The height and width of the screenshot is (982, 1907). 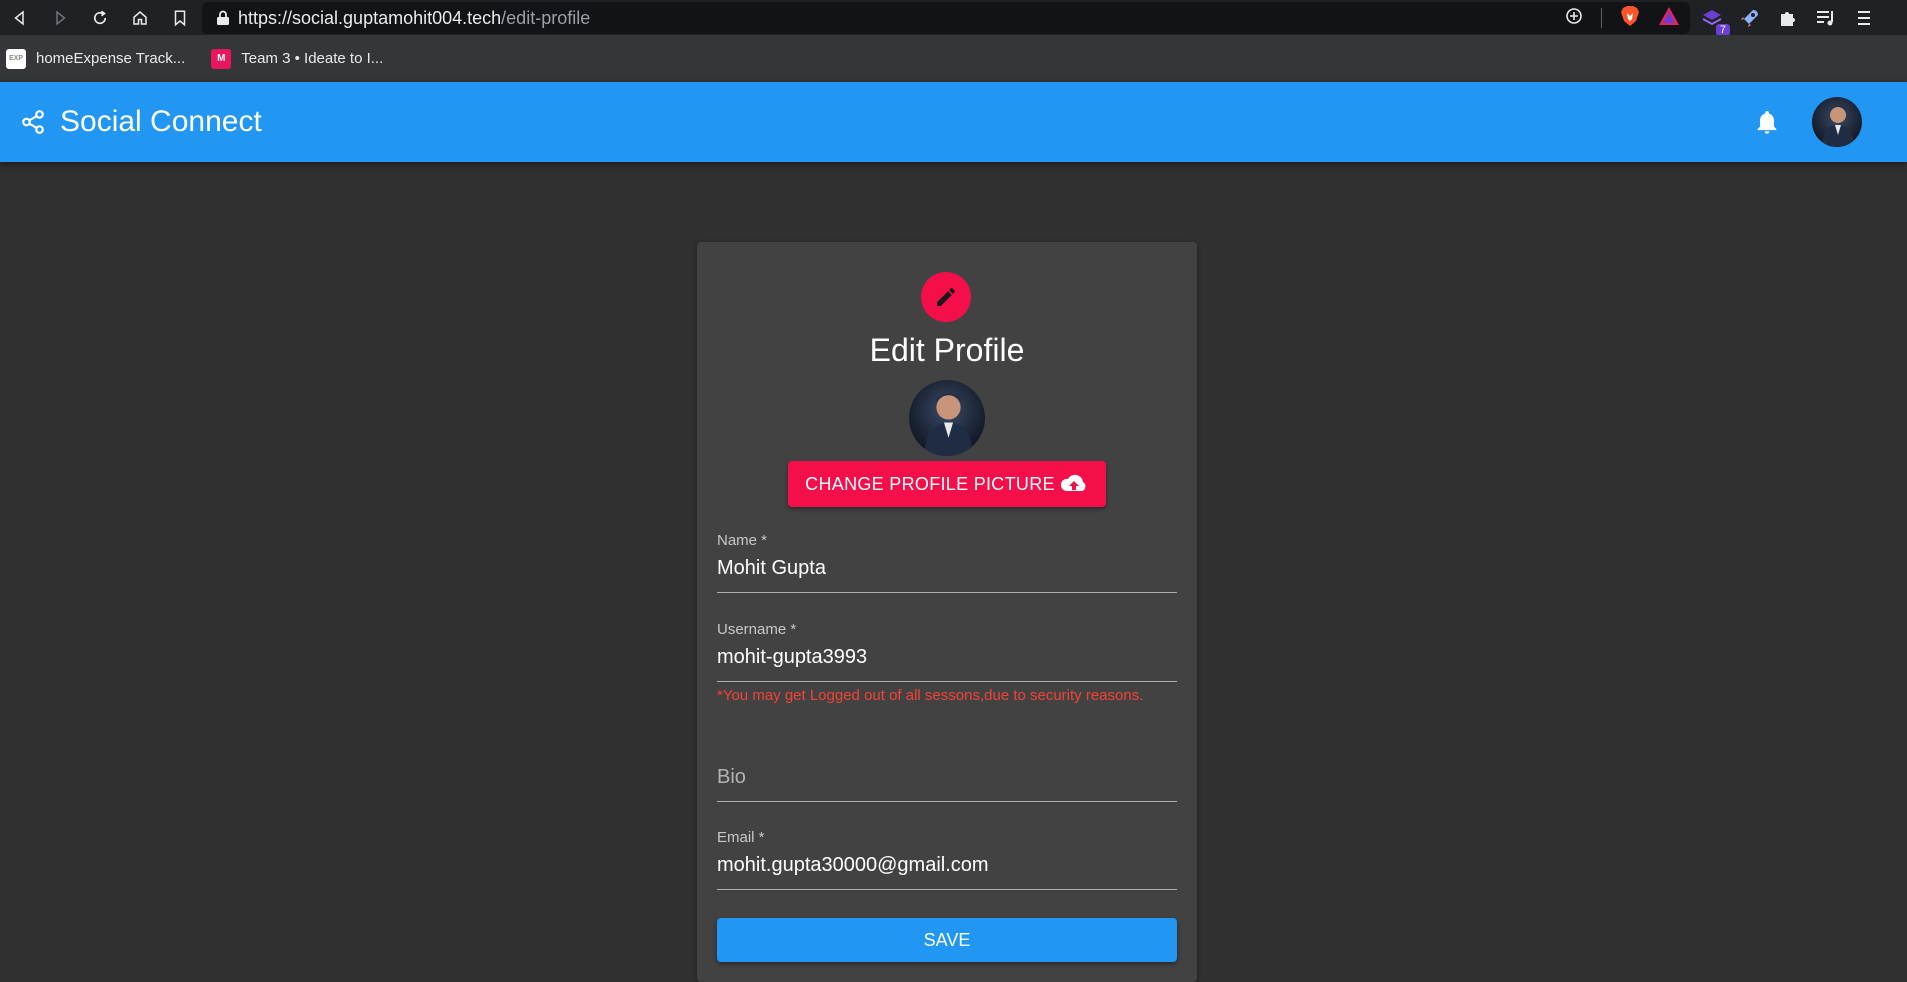 I want to click on bio-field: Bio, so click(x=947, y=784).